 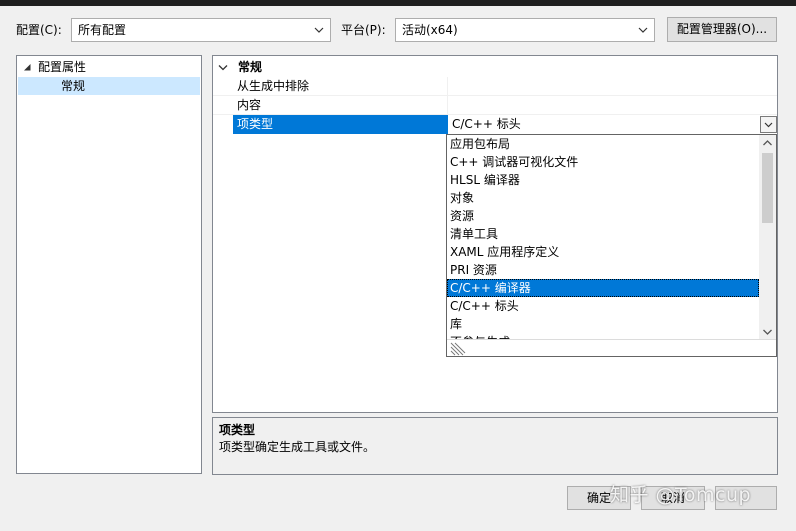 What do you see at coordinates (340, 105) in the screenshot?
I see `grid-row-name: 内容` at bounding box center [340, 105].